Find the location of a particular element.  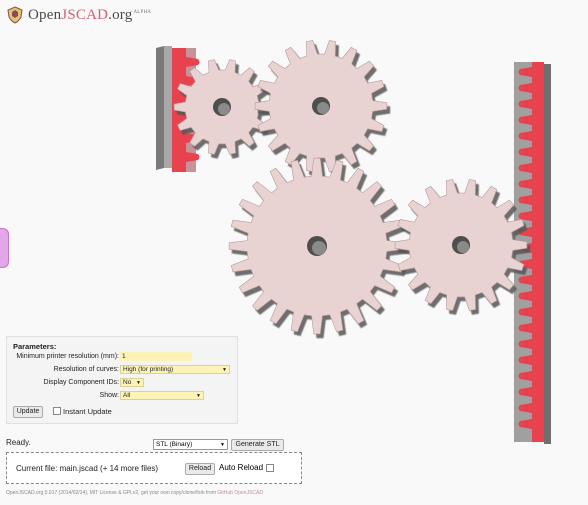

output-format-select: STL (Binary) ▼ is located at coordinates (190, 444).